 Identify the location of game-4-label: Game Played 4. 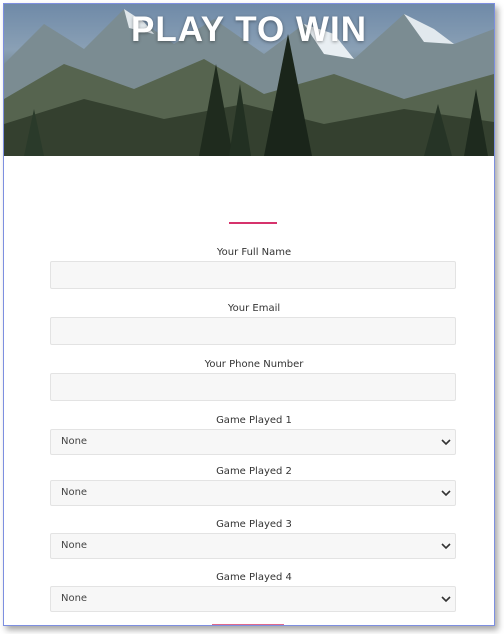
(254, 577).